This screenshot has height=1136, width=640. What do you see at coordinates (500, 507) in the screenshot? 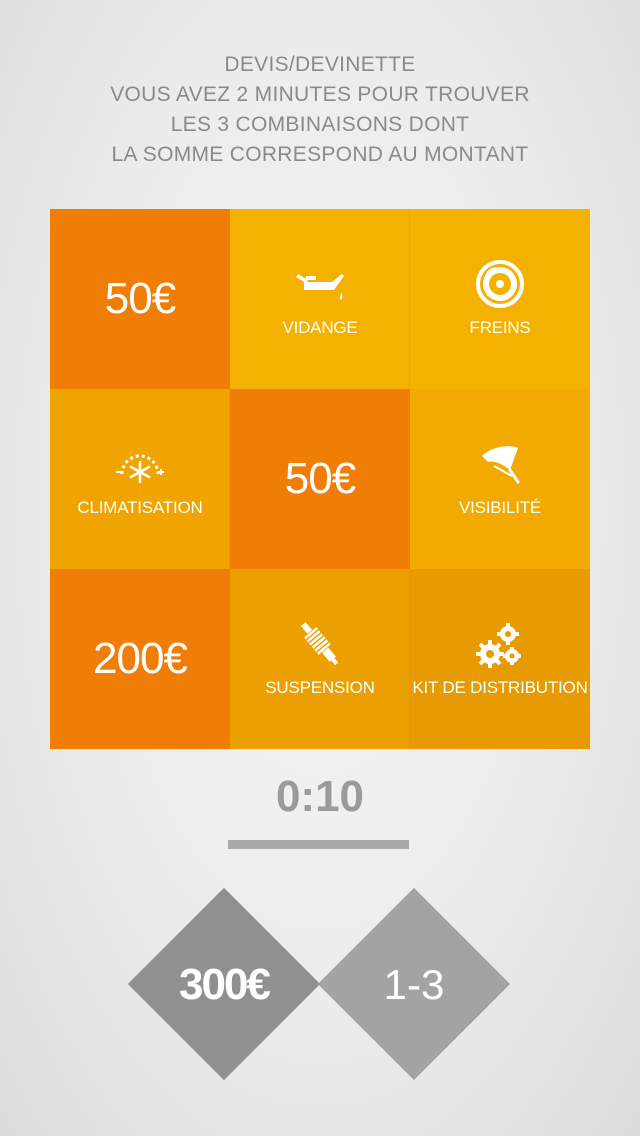
I see `tile-label: VISIBILITÉ` at bounding box center [500, 507].